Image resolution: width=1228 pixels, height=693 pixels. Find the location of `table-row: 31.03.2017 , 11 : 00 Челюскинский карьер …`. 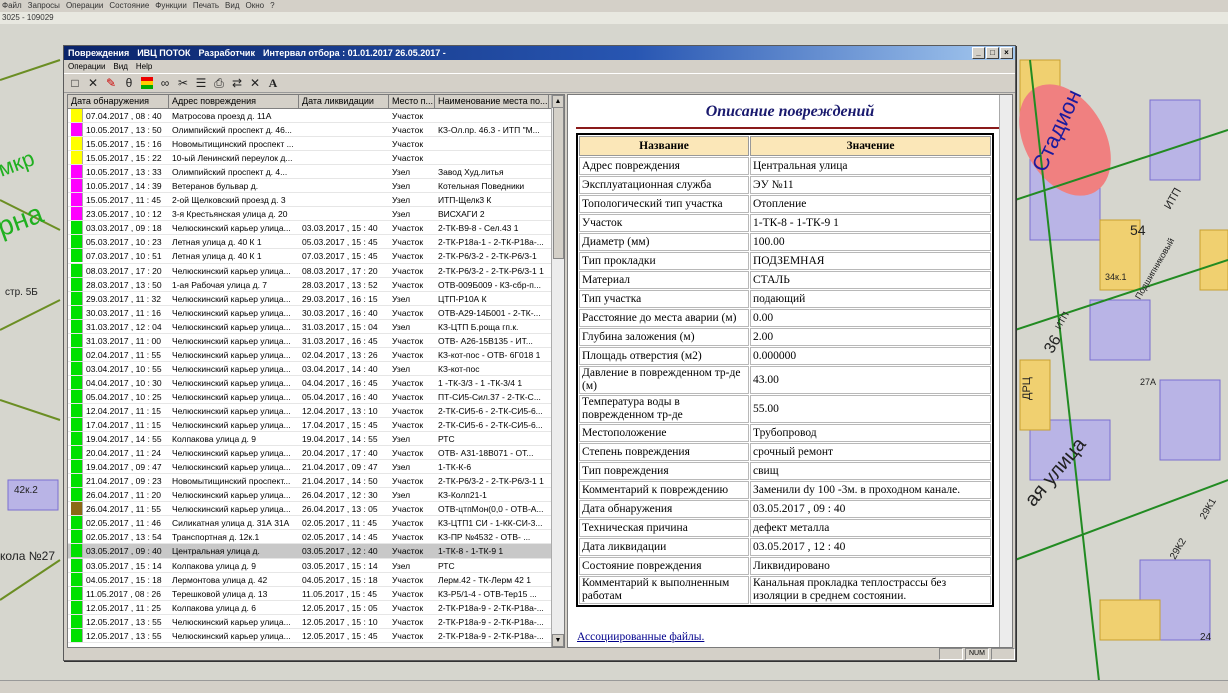

table-row: 31.03.2017 , 11 : 00 Челюскинский карьер … is located at coordinates (316, 340).